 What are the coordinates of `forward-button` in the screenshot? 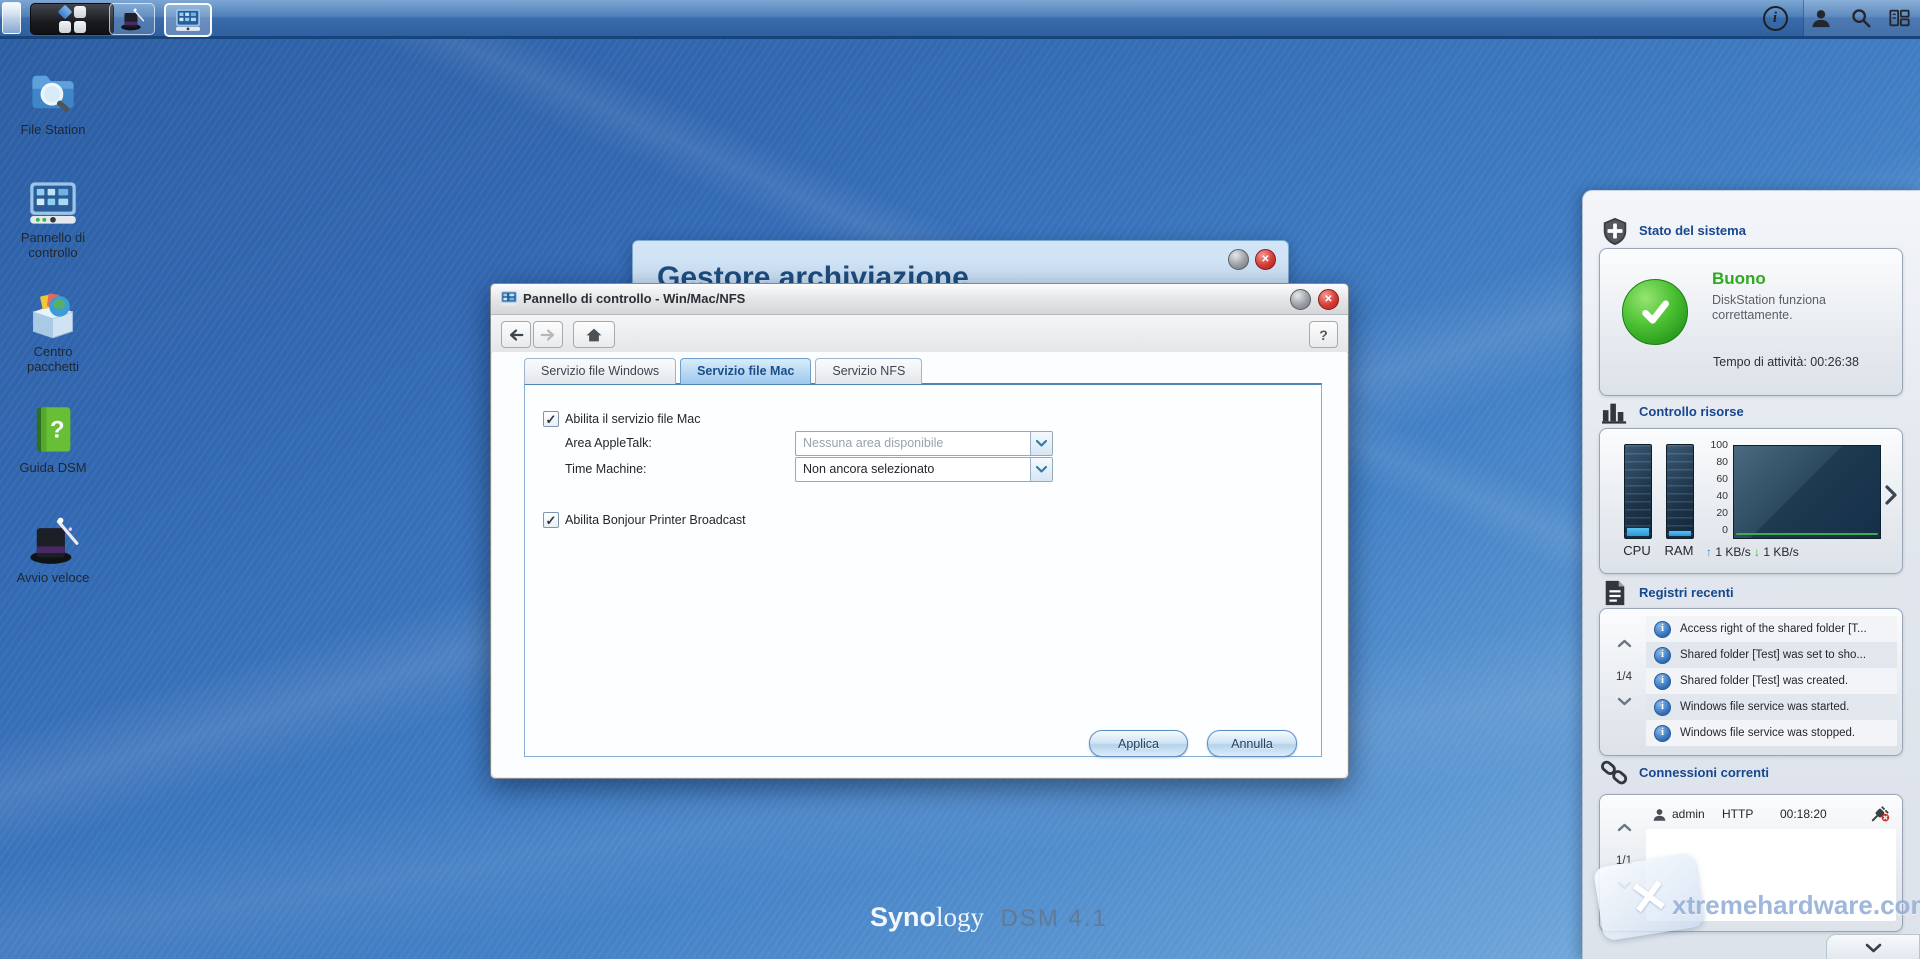 It's located at (548, 334).